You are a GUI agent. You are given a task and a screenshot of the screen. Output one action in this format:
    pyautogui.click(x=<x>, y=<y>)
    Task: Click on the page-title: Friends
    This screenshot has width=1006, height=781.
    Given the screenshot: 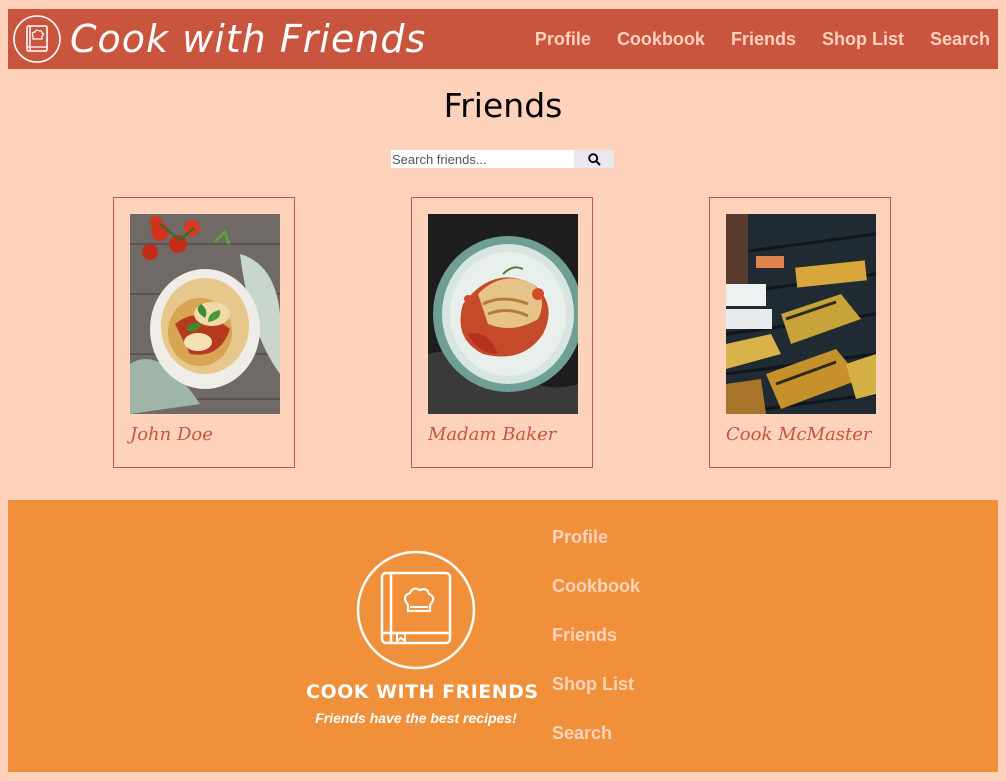 What is the action you would take?
    pyautogui.click(x=503, y=105)
    